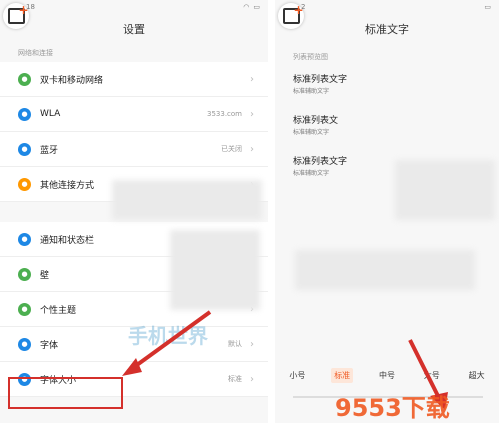 This screenshot has width=499, height=423. I want to click on arrow-left-head, so click(132, 367).